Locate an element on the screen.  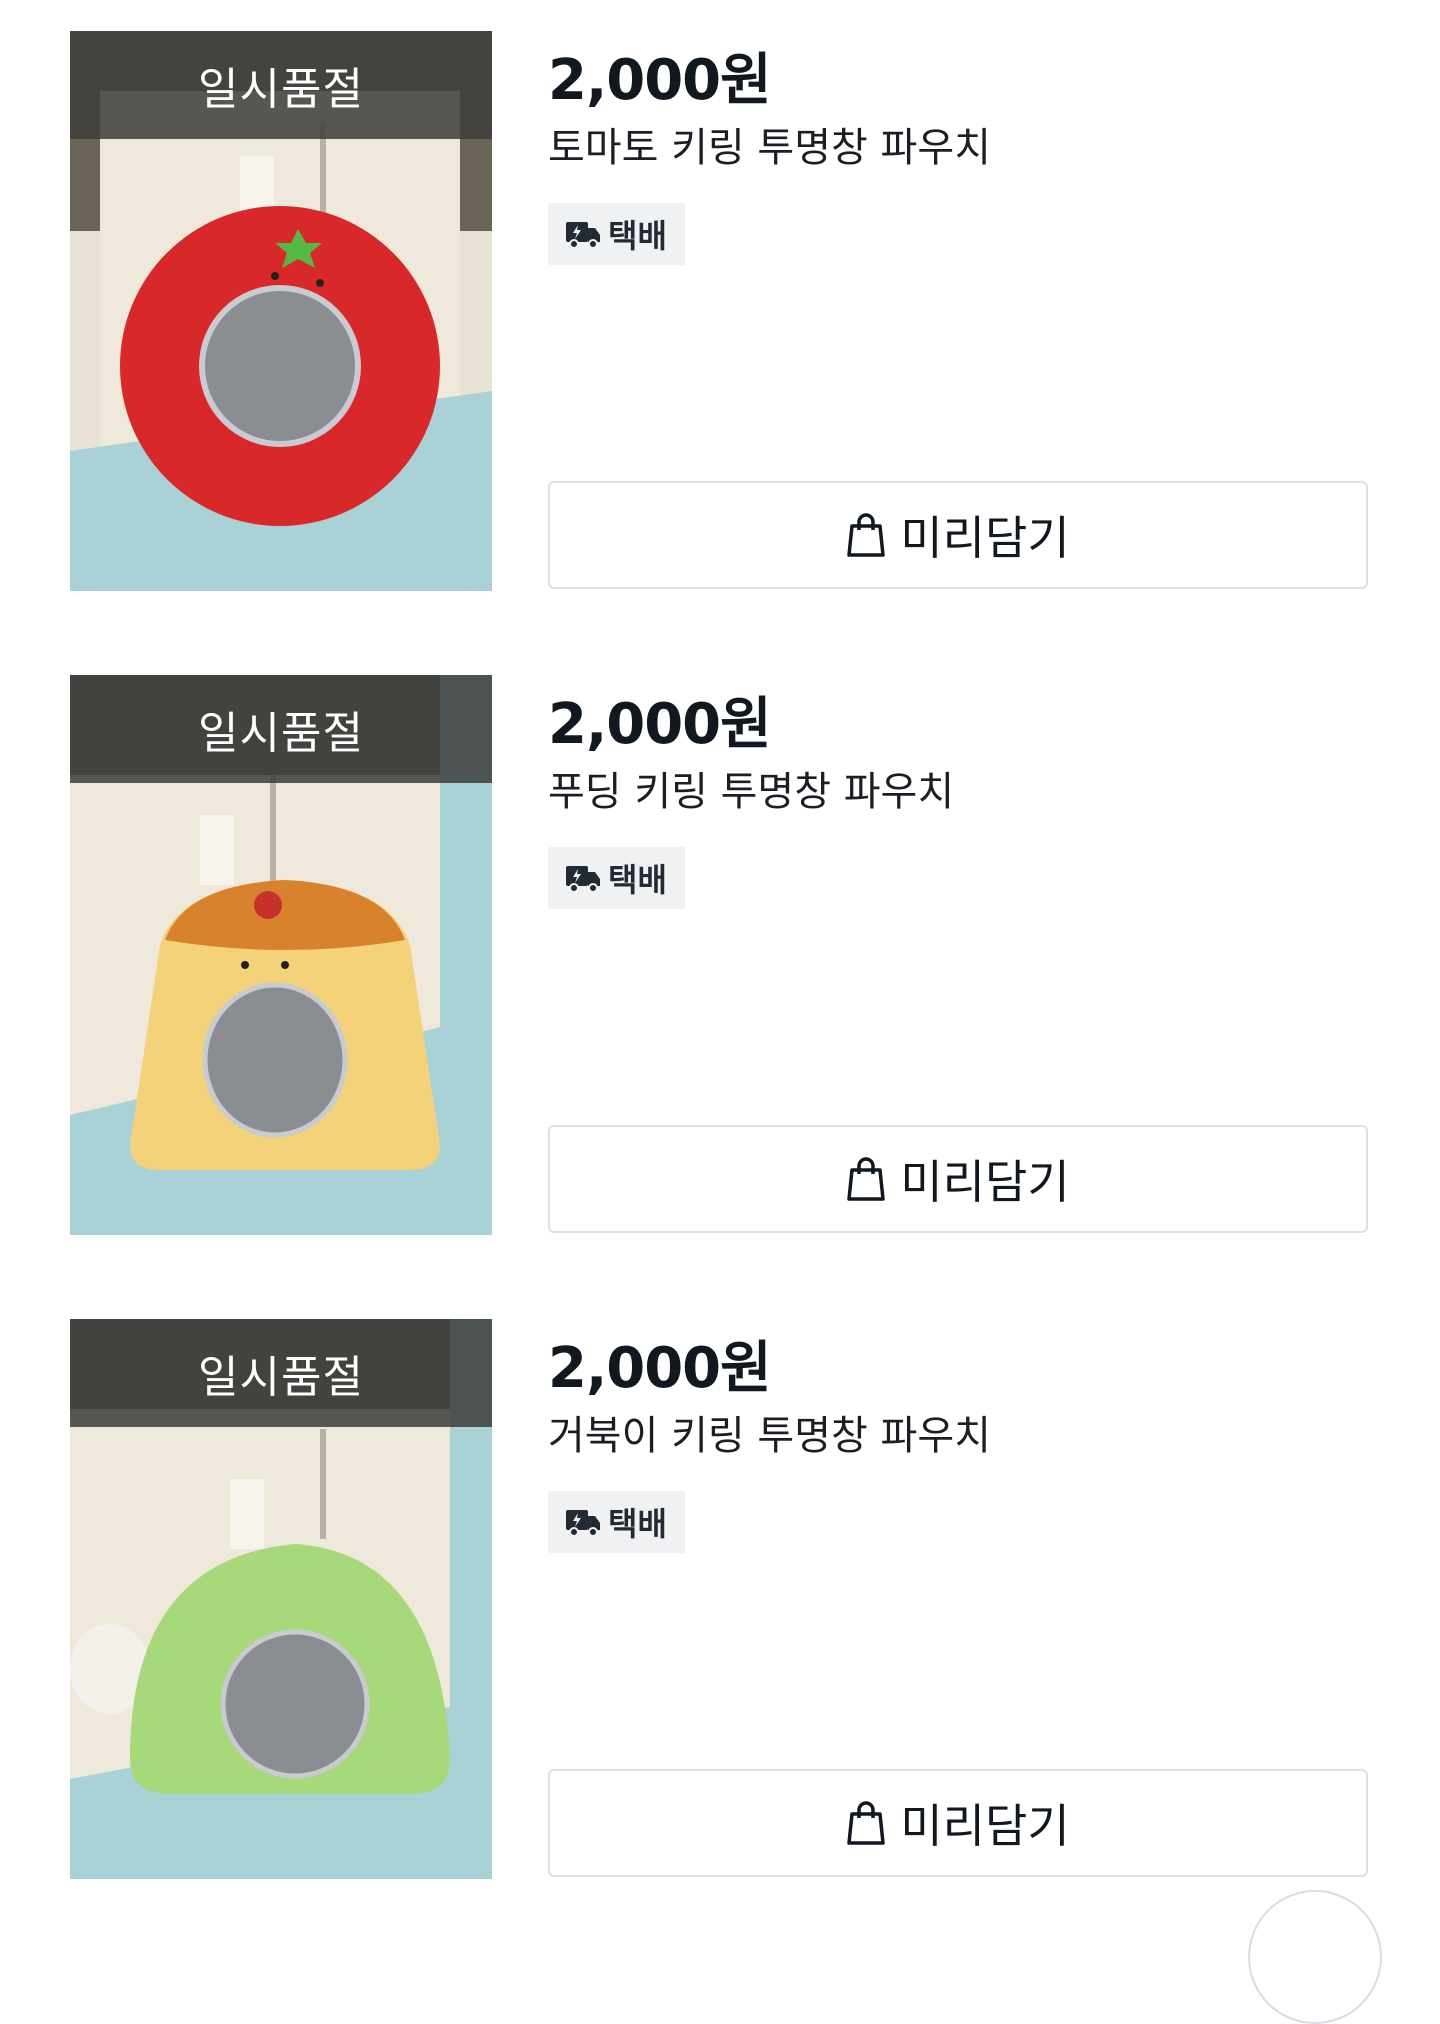
scroll-to-top-button is located at coordinates (1315, 1957).